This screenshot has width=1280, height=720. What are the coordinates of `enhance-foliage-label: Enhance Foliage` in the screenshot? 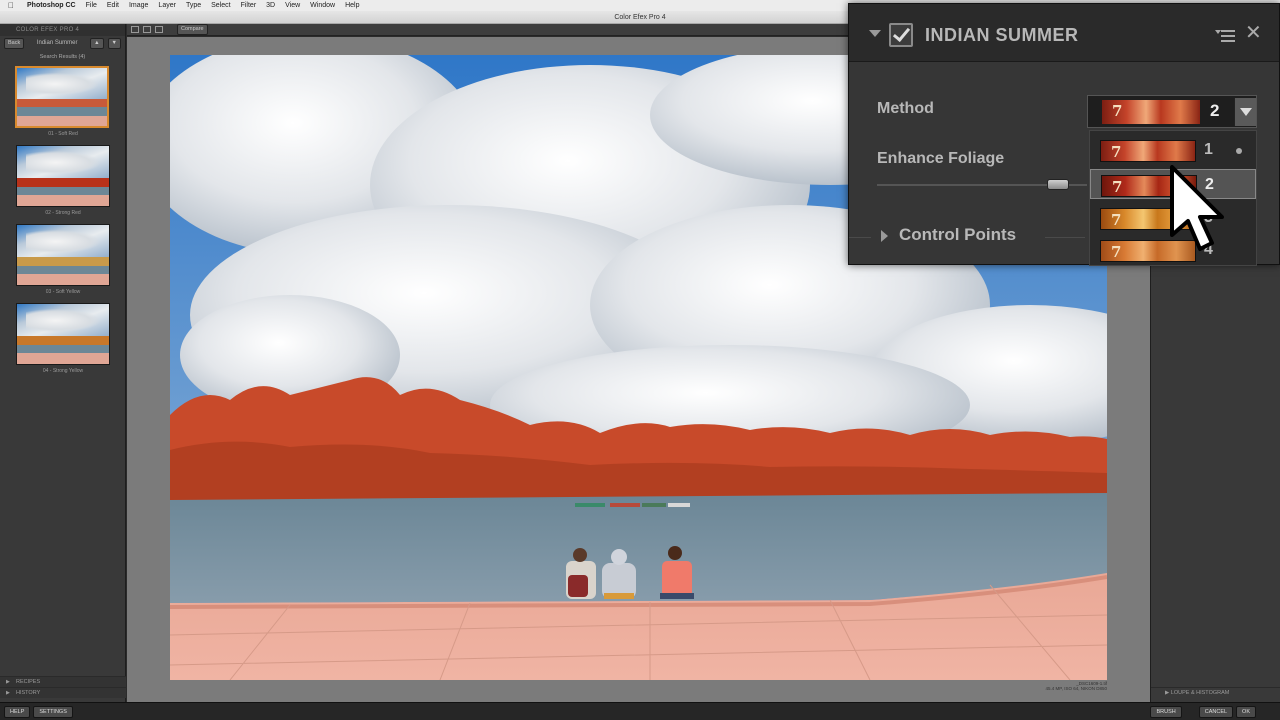 It's located at (941, 158).